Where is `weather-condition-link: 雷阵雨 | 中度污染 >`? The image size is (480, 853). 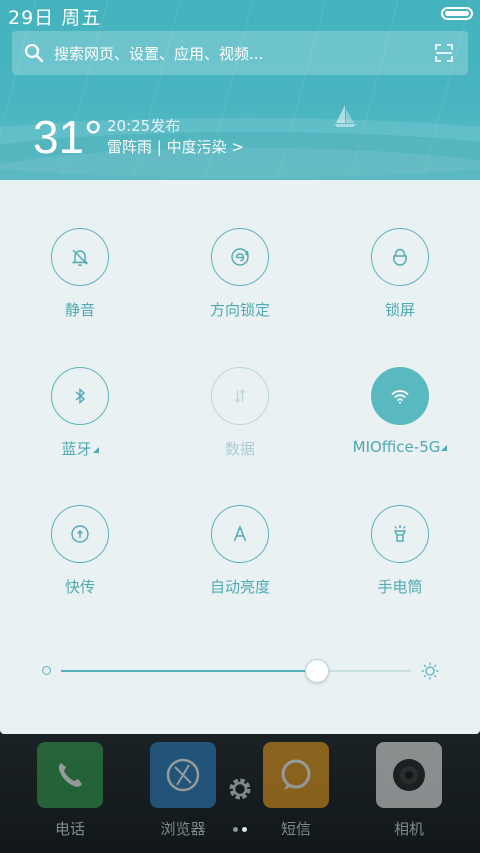
weather-condition-link: 雷阵雨 | 中度污染 > is located at coordinates (175, 146).